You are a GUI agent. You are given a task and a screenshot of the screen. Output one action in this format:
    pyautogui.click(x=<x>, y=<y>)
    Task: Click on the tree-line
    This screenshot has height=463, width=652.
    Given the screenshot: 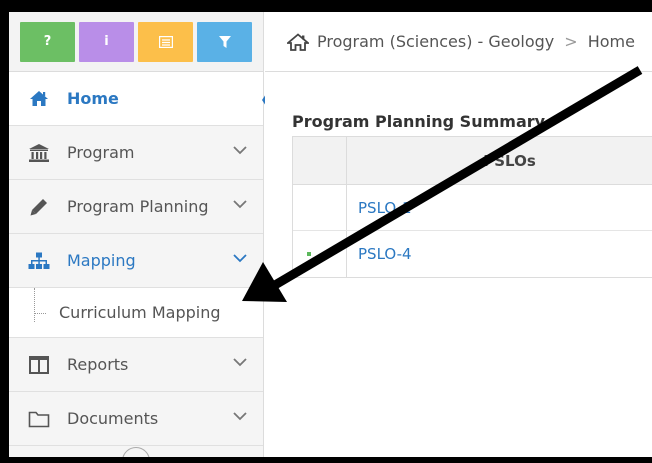 What is the action you would take?
    pyautogui.click(x=34, y=305)
    